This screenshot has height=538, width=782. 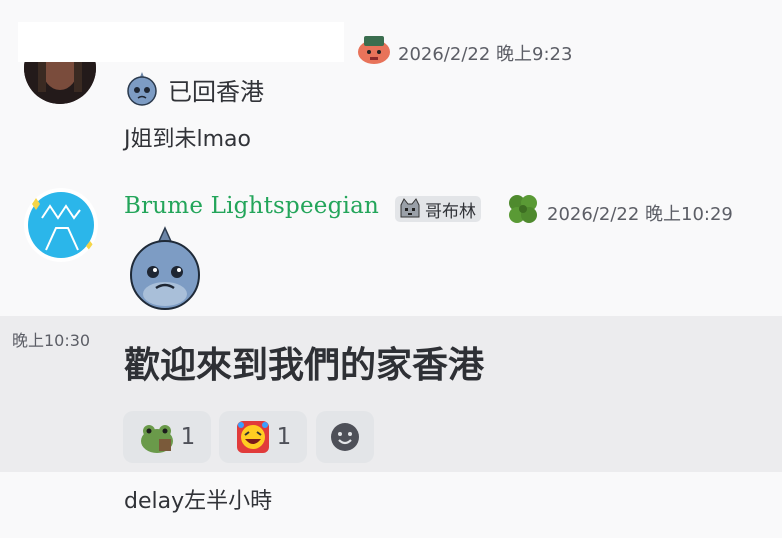 What do you see at coordinates (181, 42) in the screenshot?
I see `redacted-username` at bounding box center [181, 42].